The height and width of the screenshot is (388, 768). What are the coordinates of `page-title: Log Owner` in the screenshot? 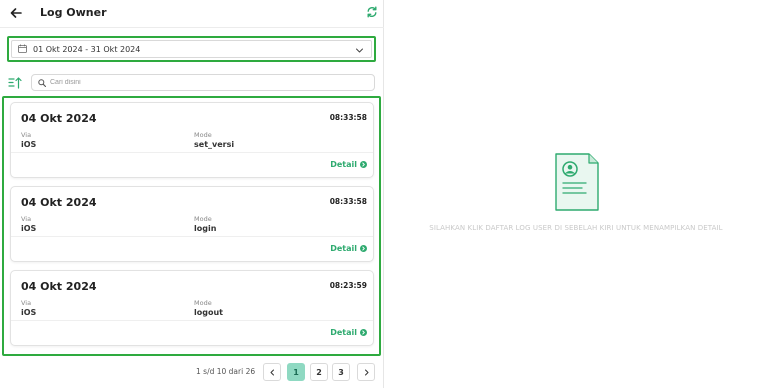 It's located at (73, 12).